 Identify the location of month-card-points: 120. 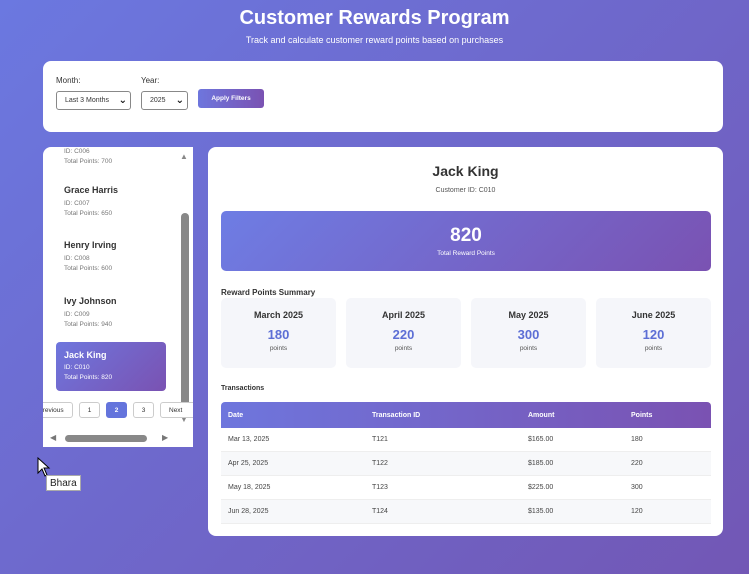
(653, 334).